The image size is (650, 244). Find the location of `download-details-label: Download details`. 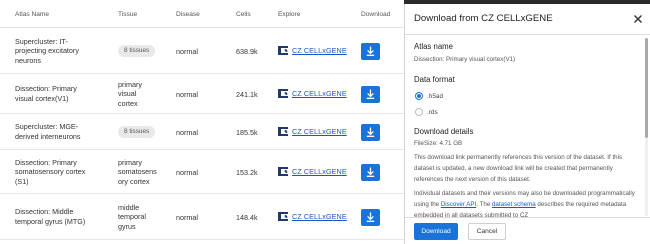

download-details-label: Download details is located at coordinates (444, 131).